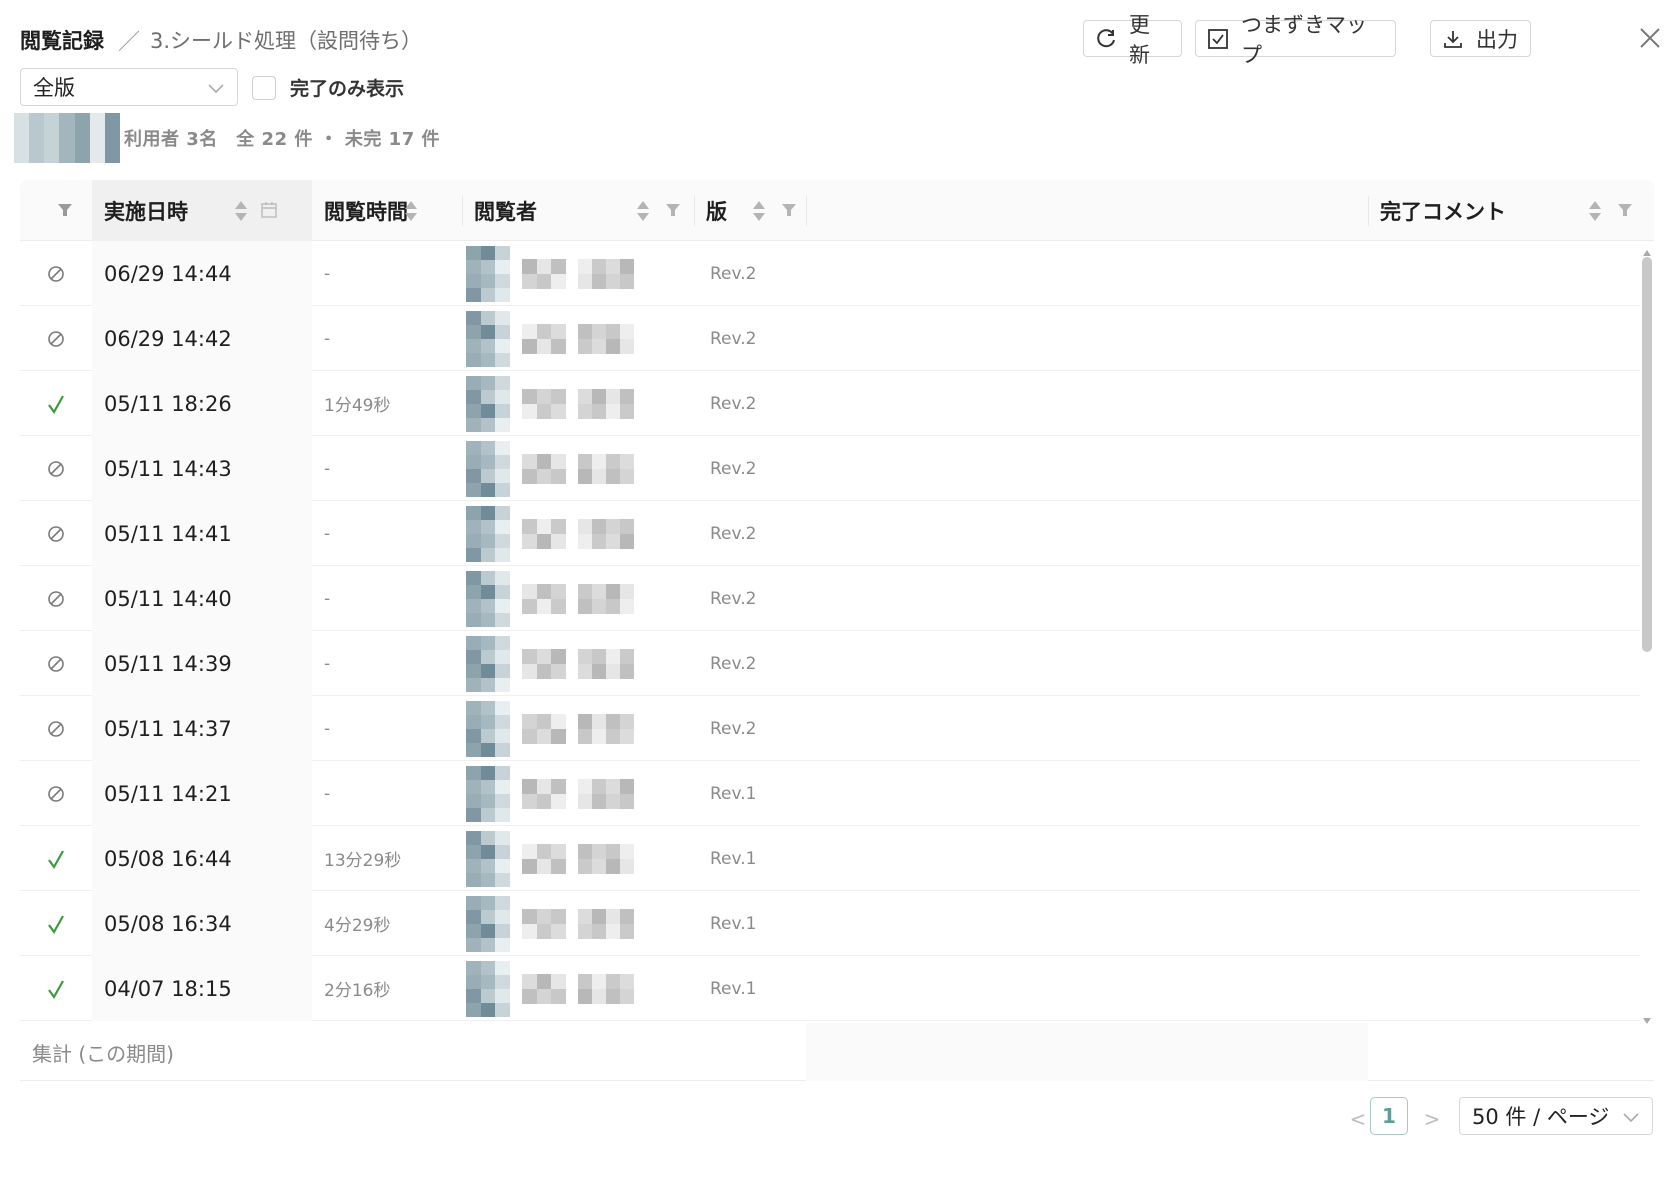 Image resolution: width=1671 pixels, height=1180 pixels. Describe the element at coordinates (830, 793) in the screenshot. I see `table-row: 05/11 14:21- Rev.1` at that location.